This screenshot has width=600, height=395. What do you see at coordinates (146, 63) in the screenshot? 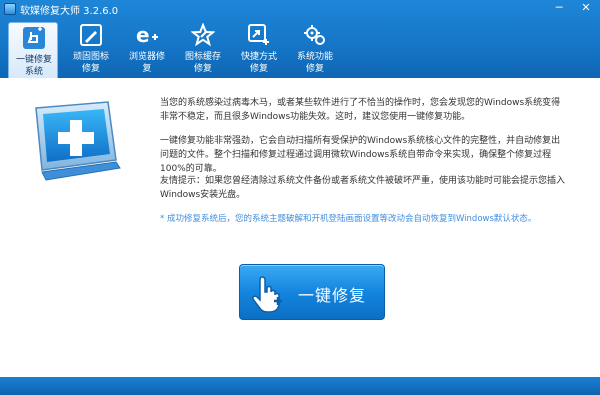
I see `tab-label: 浏览器修 复` at bounding box center [146, 63].